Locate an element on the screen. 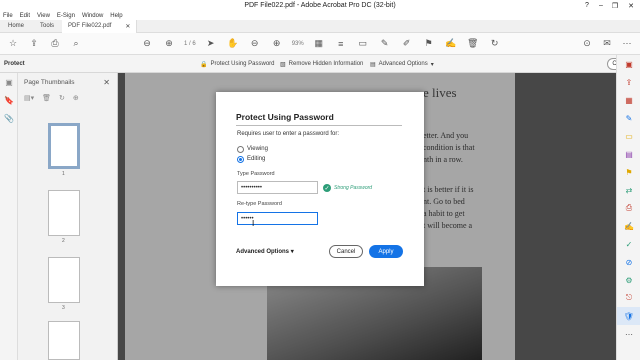 The width and height of the screenshot is (640, 360). menu-help: Help is located at coordinates (116, 16).